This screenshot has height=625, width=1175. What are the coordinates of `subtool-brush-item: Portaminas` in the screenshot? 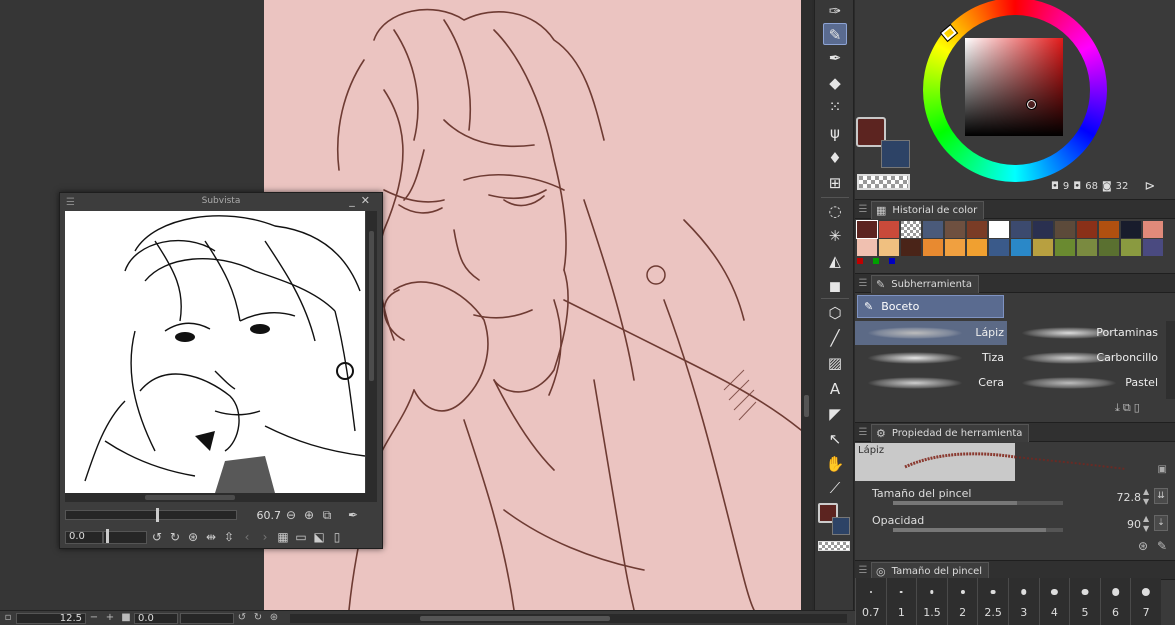 It's located at (1085, 333).